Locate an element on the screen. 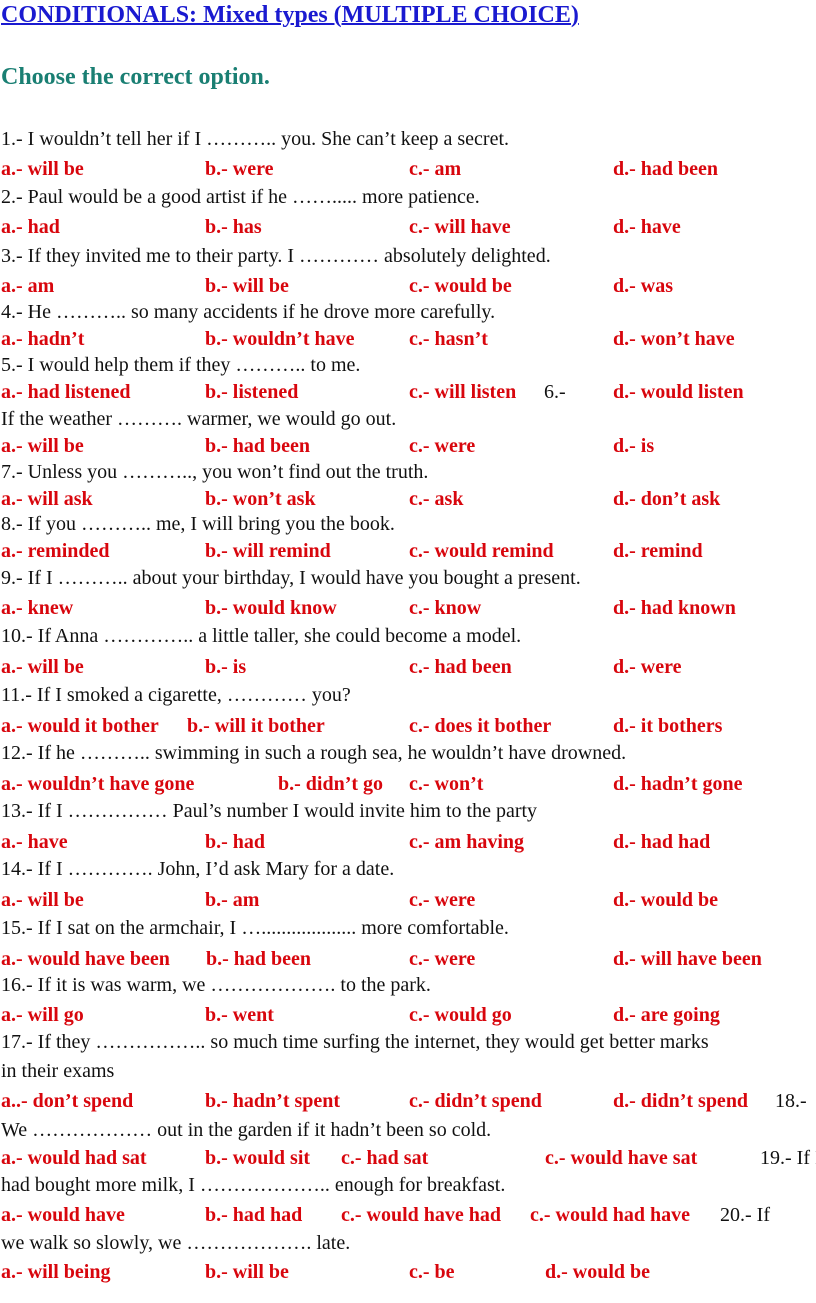  answer-option-c: c.- would have had is located at coordinates (421, 1215).